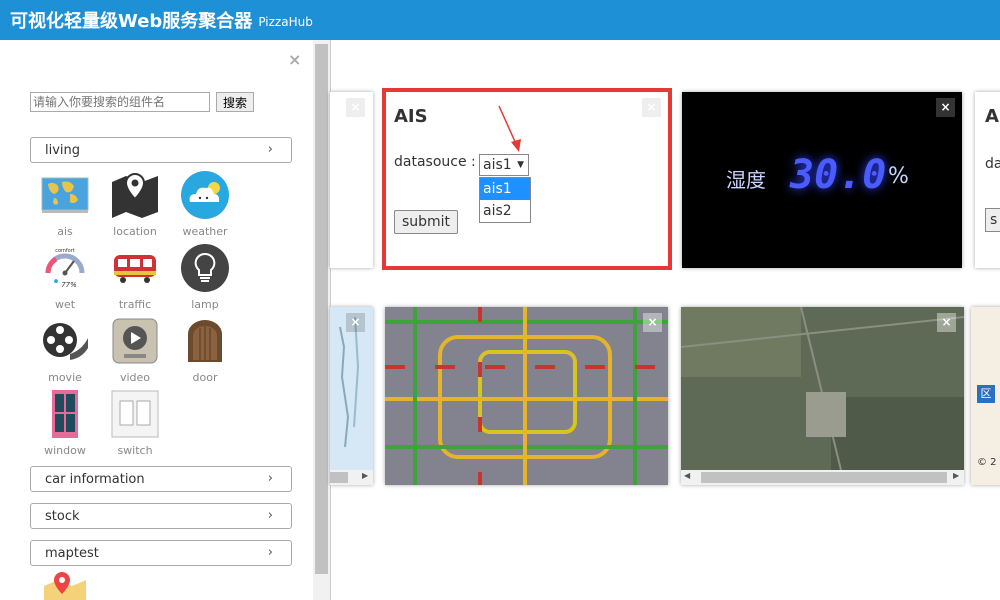 The image size is (1000, 600). I want to click on traffic-map-card: ×, so click(526, 396).